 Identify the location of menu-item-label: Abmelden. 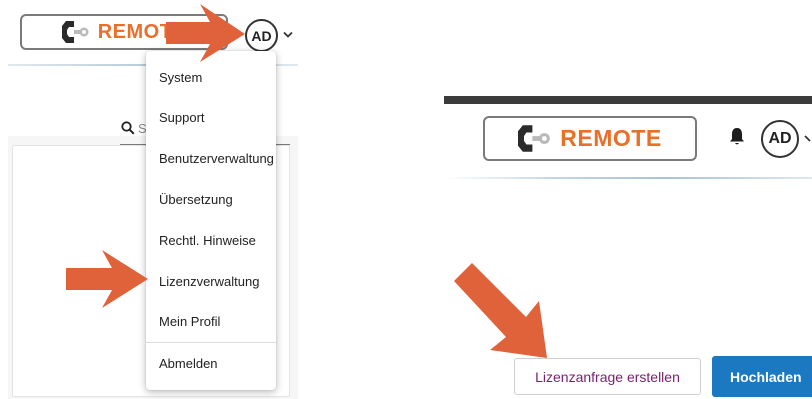
(188, 363).